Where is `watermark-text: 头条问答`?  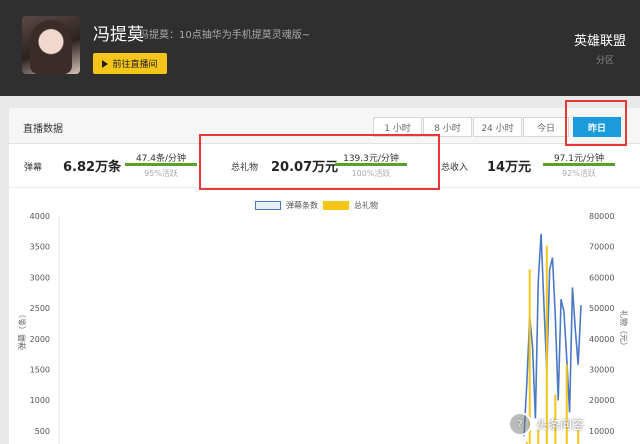 watermark-text: 头条问答 is located at coordinates (560, 424).